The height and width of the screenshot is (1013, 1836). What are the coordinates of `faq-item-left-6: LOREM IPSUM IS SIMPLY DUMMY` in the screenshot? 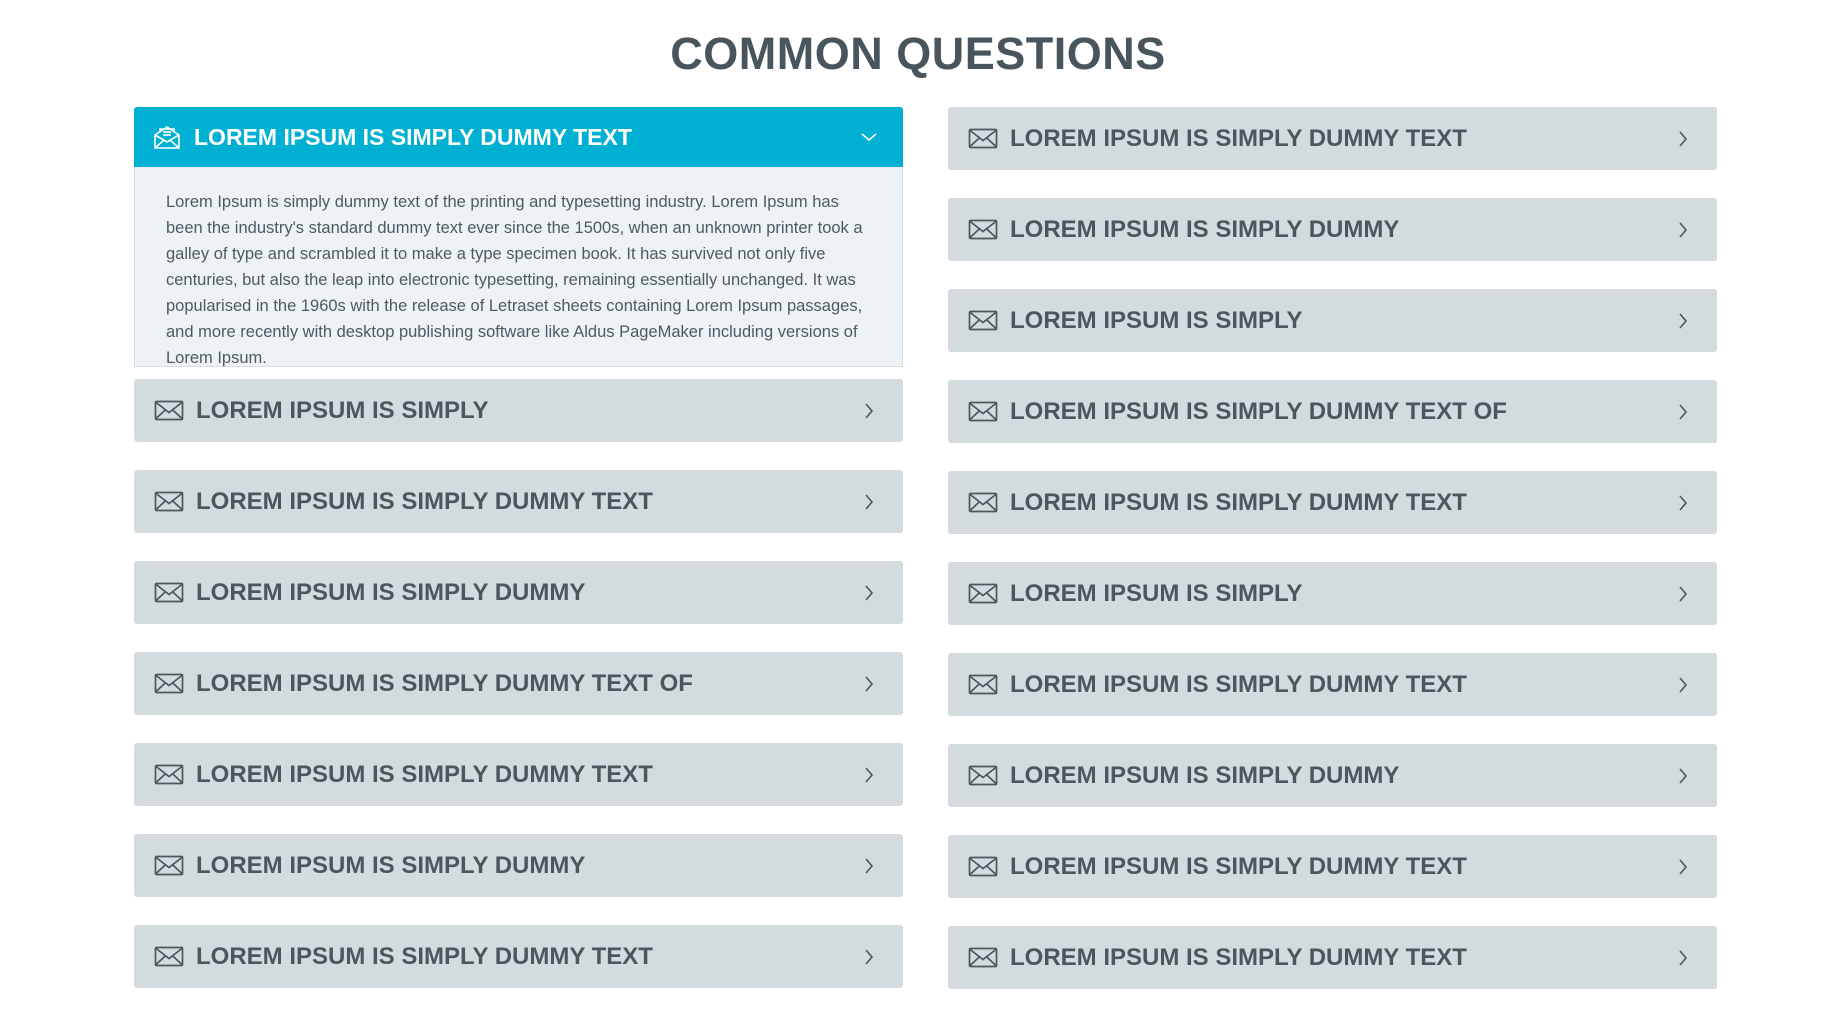 It's located at (518, 865).